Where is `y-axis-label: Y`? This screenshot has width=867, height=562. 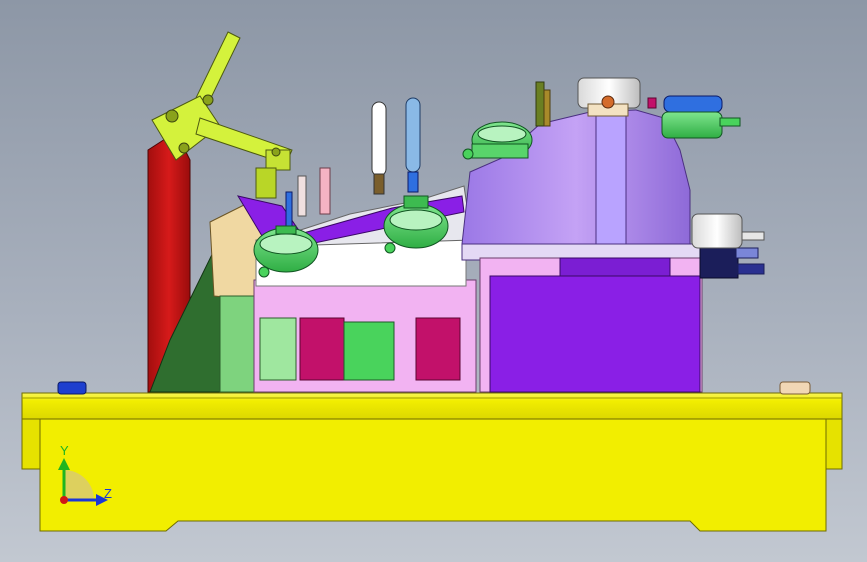
y-axis-label: Y is located at coordinates (64, 450).